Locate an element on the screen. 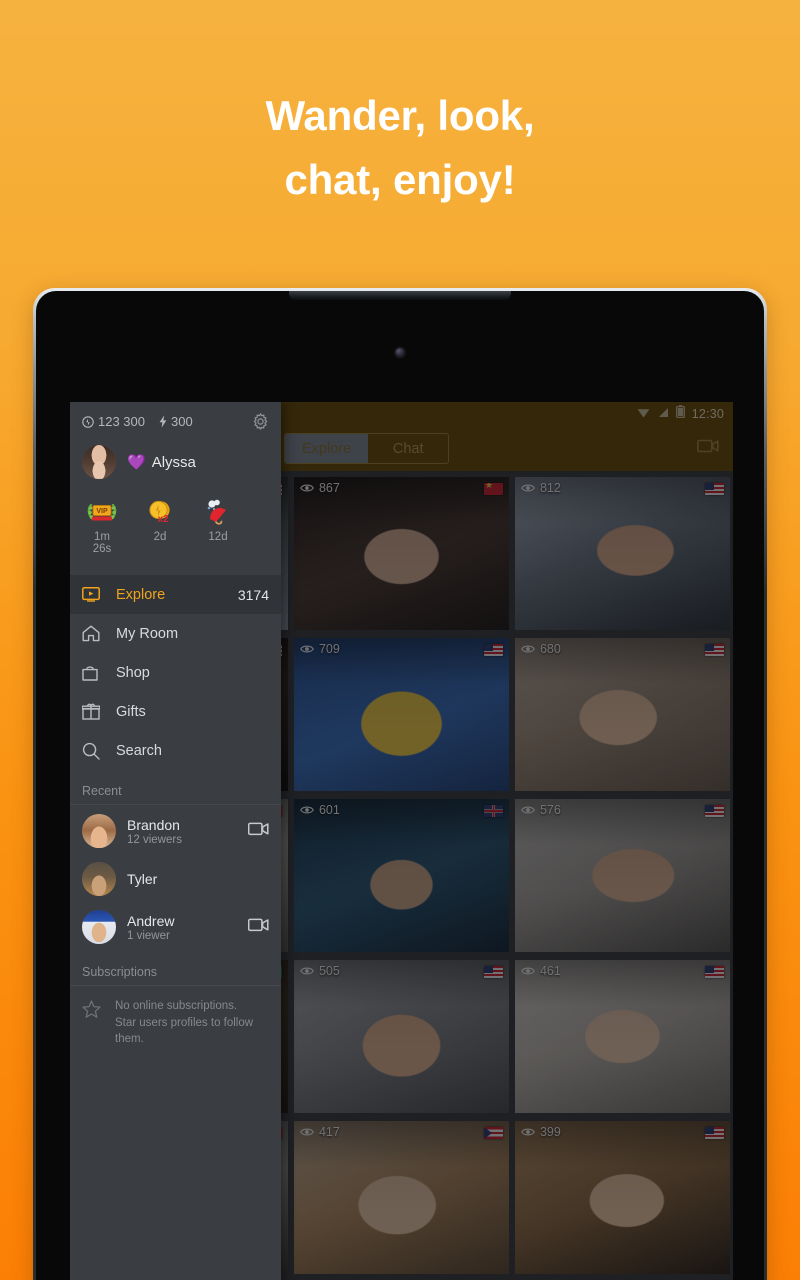 The width and height of the screenshot is (800, 1280). energy-balance-value: 300 is located at coordinates (182, 421).